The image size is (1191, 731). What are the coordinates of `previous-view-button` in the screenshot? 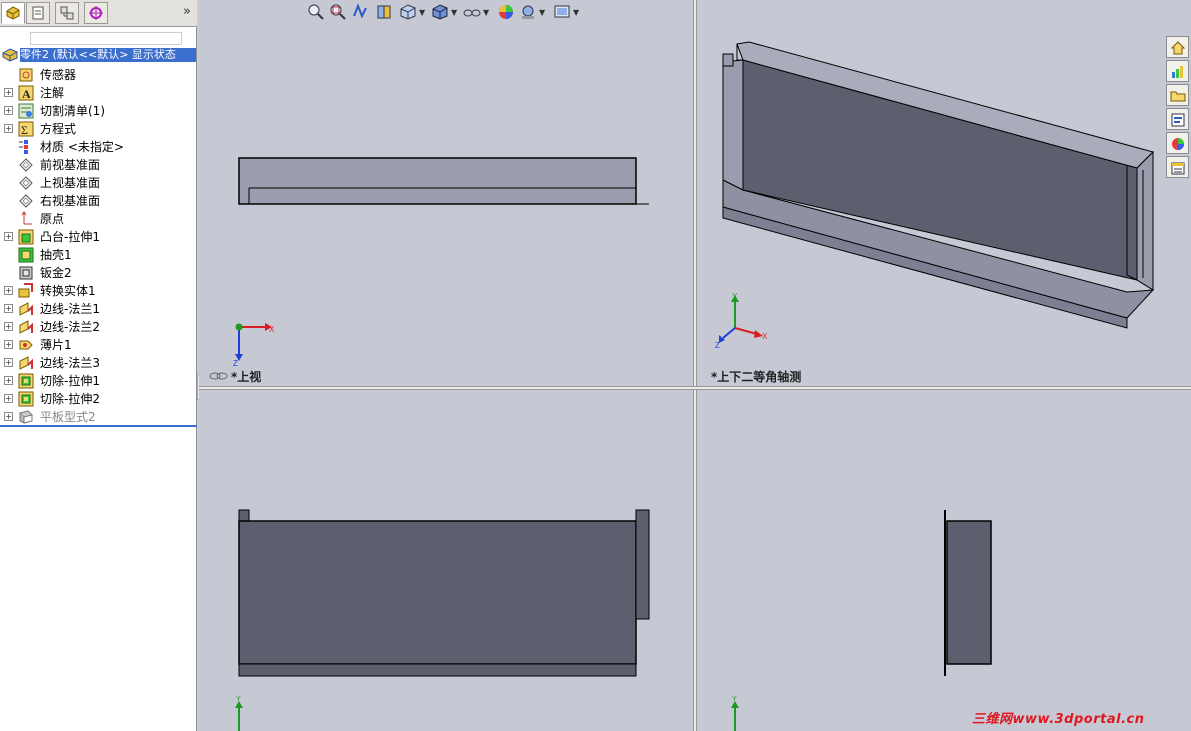 It's located at (360, 12).